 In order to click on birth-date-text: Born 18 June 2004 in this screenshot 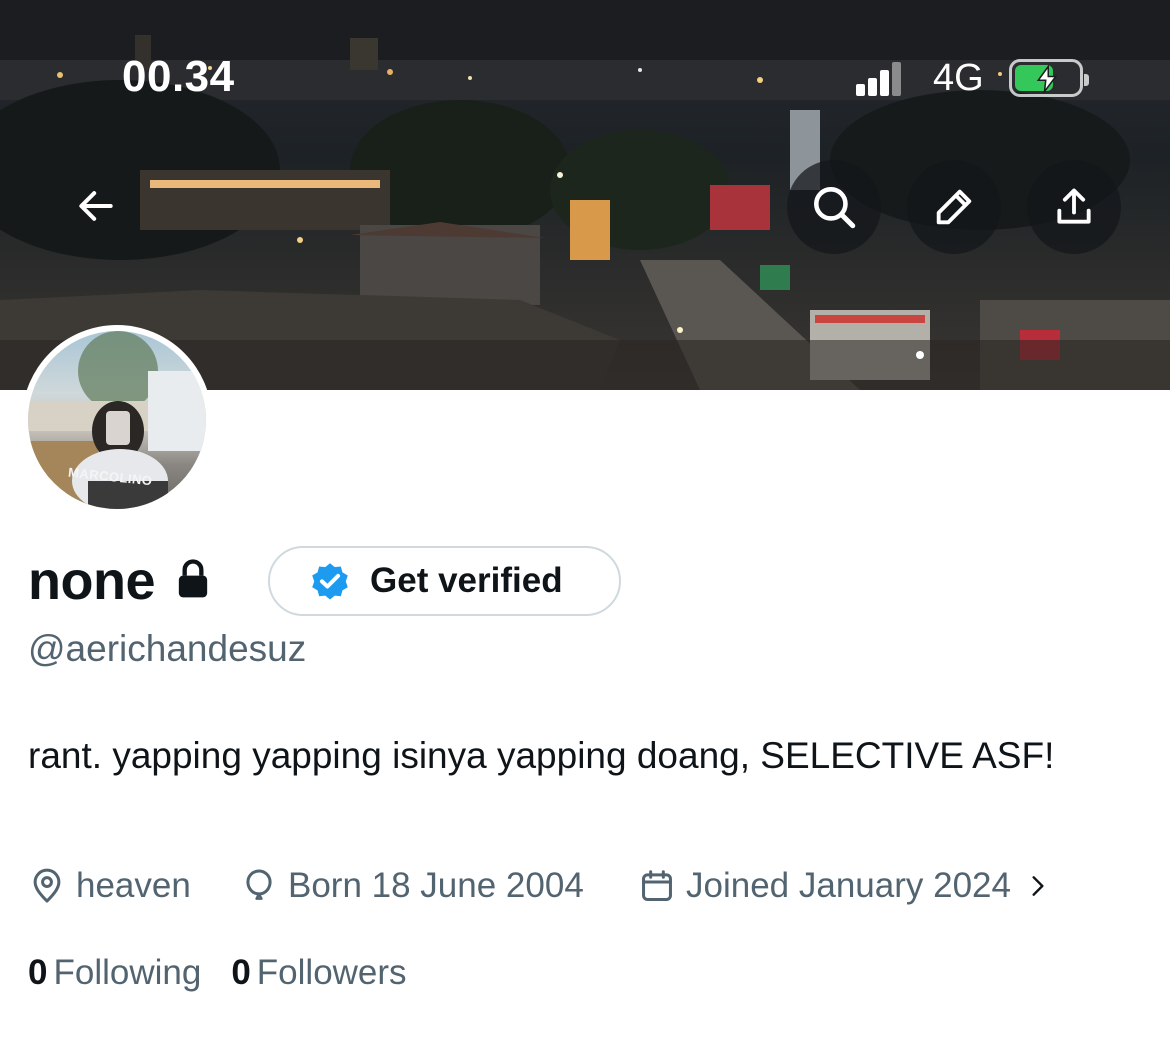, I will do `click(436, 885)`.